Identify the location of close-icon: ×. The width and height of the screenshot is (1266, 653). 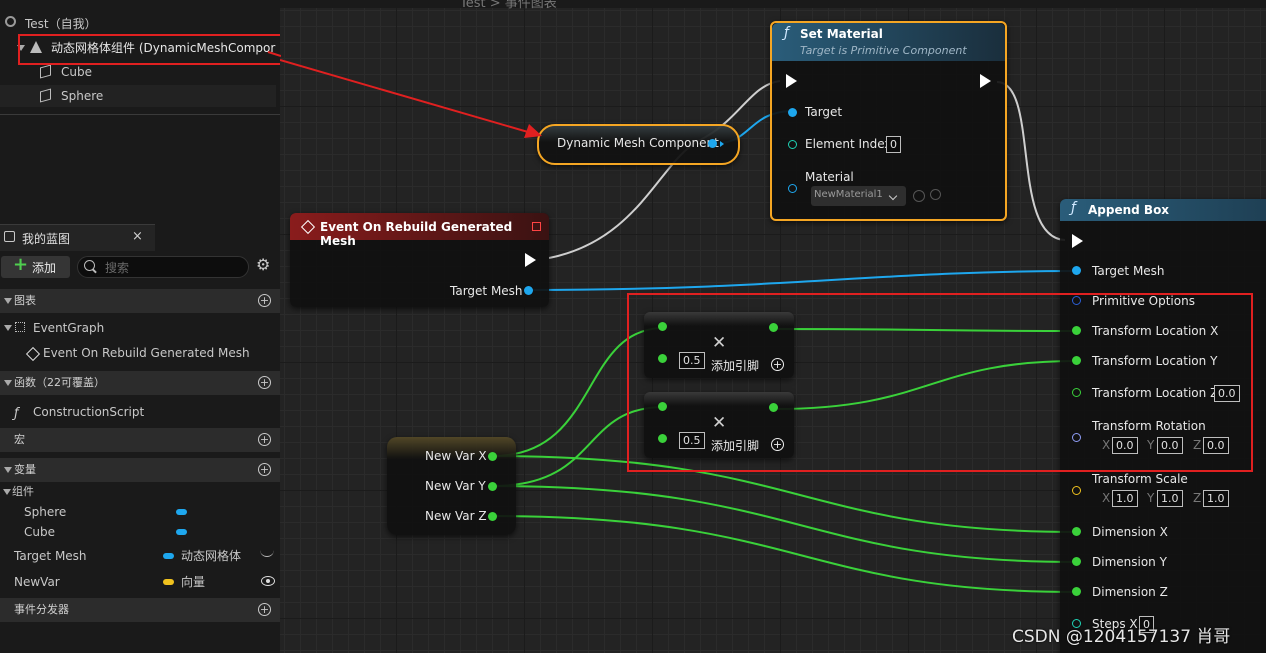
(137, 236).